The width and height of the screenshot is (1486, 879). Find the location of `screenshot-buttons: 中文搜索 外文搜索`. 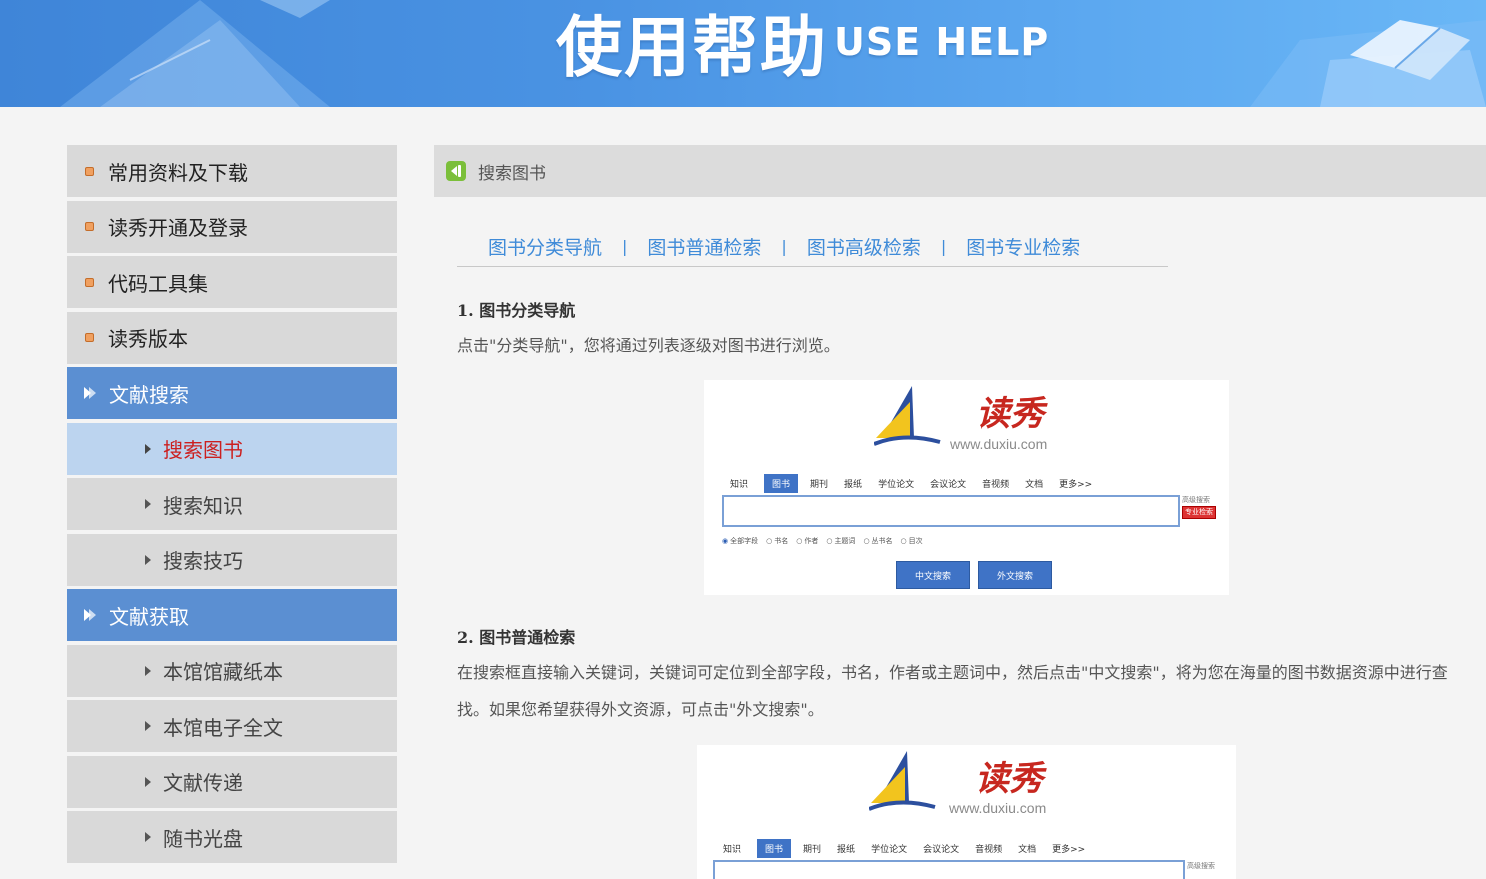

screenshot-buttons: 中文搜索 外文搜索 is located at coordinates (978, 575).